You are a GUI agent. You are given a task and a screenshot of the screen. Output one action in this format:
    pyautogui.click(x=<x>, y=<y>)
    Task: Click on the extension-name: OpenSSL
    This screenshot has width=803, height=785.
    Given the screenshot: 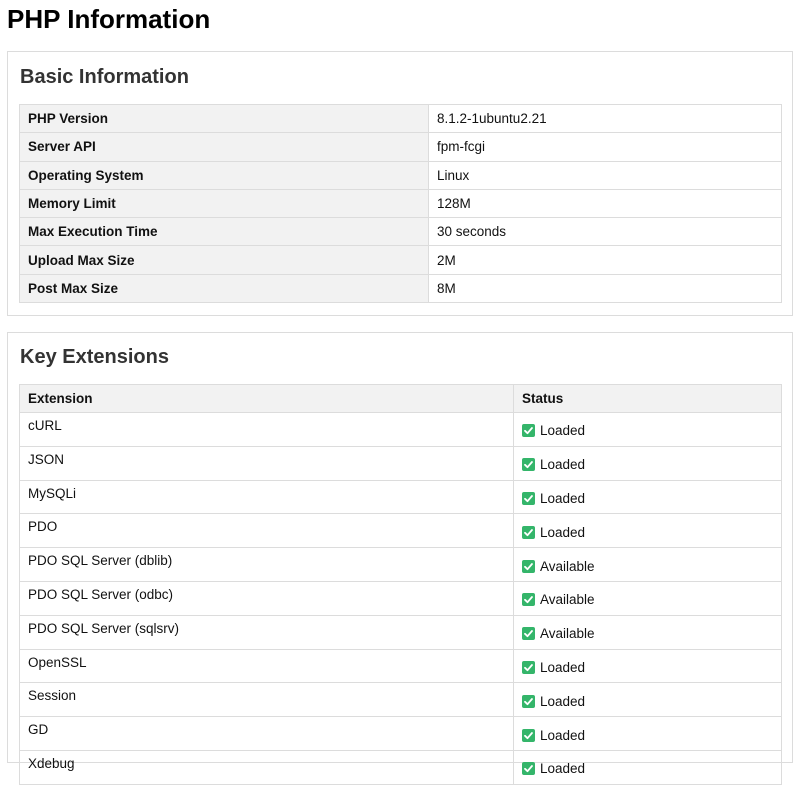 What is the action you would take?
    pyautogui.click(x=266, y=666)
    